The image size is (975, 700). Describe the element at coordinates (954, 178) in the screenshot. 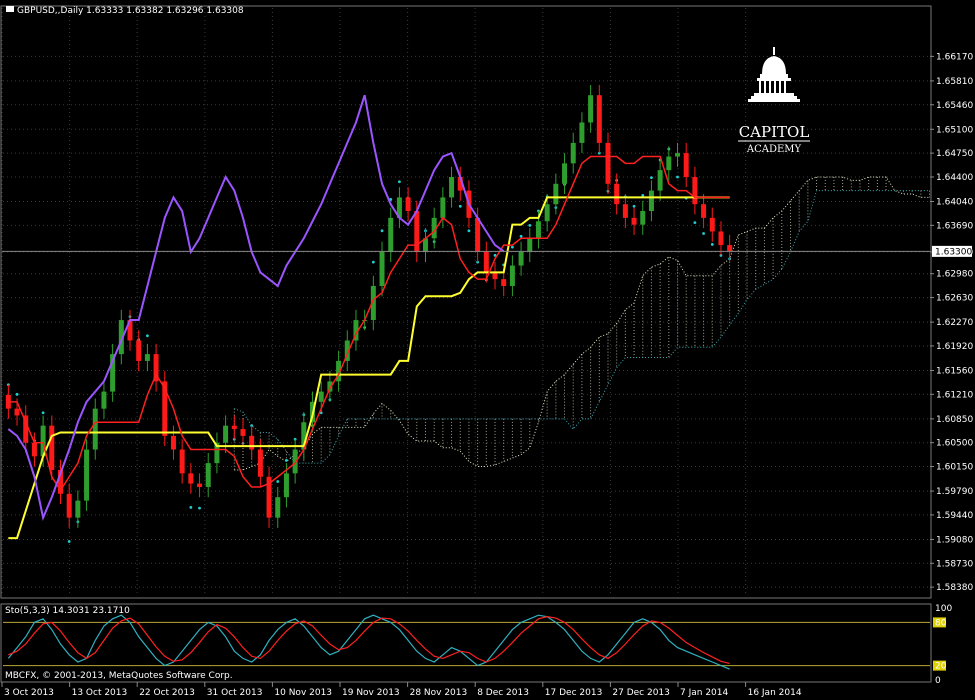

I see `y-tick-label: 1.64400` at that location.